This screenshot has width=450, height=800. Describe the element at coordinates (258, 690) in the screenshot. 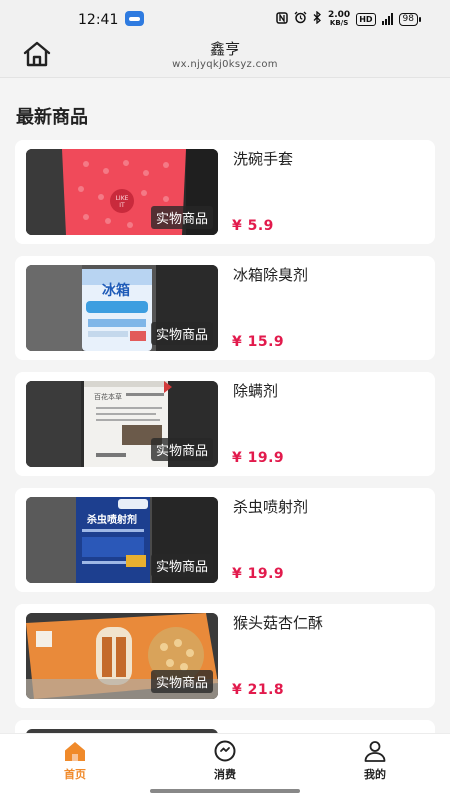

I see `product-price: ¥ 21.8` at that location.